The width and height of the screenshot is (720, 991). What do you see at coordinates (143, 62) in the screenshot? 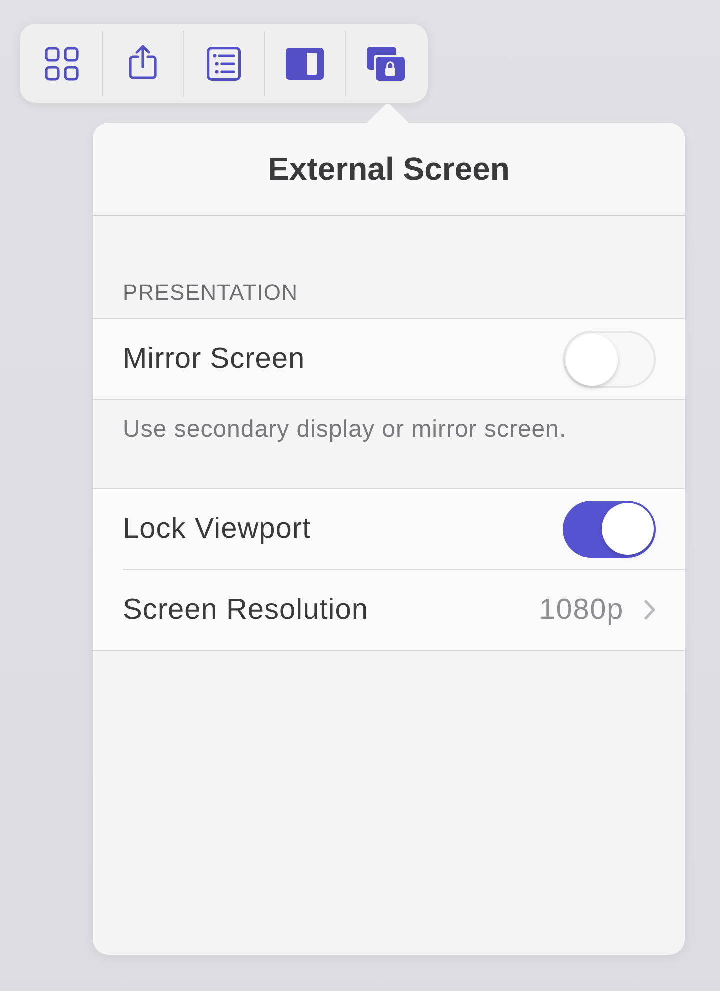
I see `share-icon` at bounding box center [143, 62].